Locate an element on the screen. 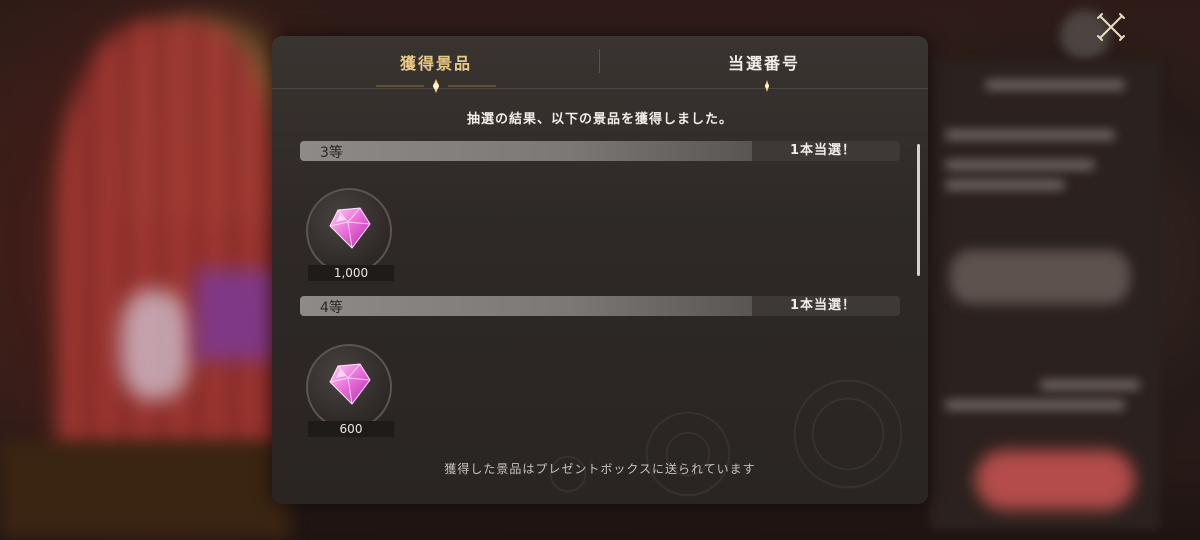  tab-sparkle-icon is located at coordinates (767, 86).